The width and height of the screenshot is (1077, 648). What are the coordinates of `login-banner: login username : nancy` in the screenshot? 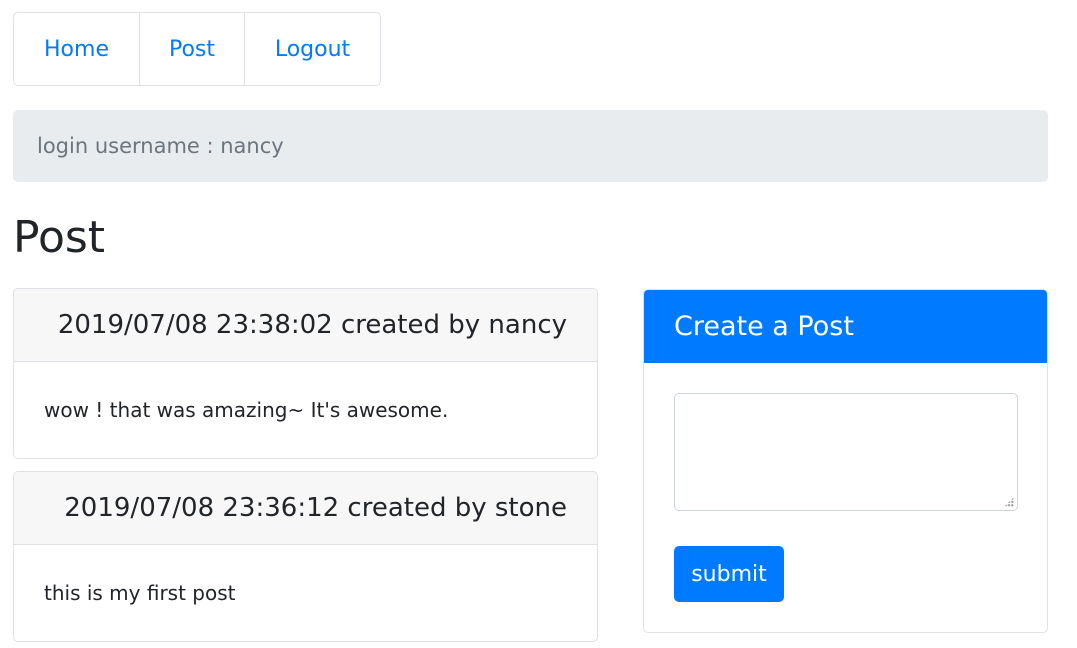 It's located at (530, 146).